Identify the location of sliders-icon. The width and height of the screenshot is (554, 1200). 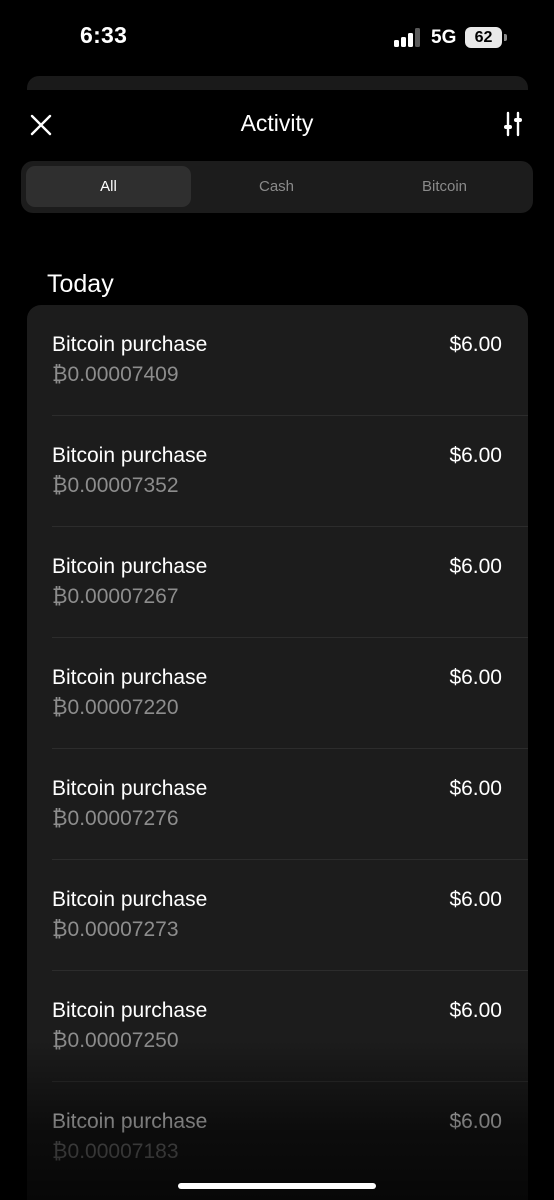
(513, 124).